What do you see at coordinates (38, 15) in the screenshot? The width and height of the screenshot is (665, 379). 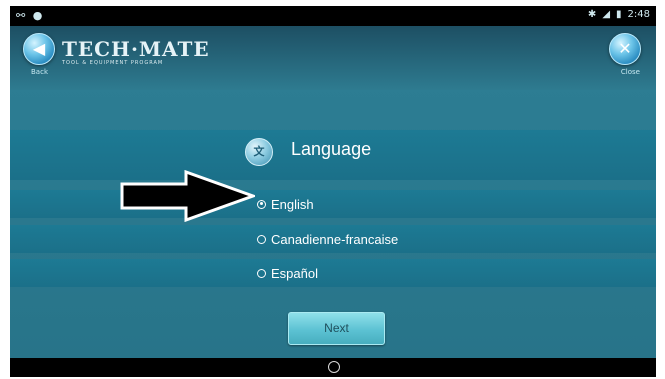 I see `location-icon: ●` at bounding box center [38, 15].